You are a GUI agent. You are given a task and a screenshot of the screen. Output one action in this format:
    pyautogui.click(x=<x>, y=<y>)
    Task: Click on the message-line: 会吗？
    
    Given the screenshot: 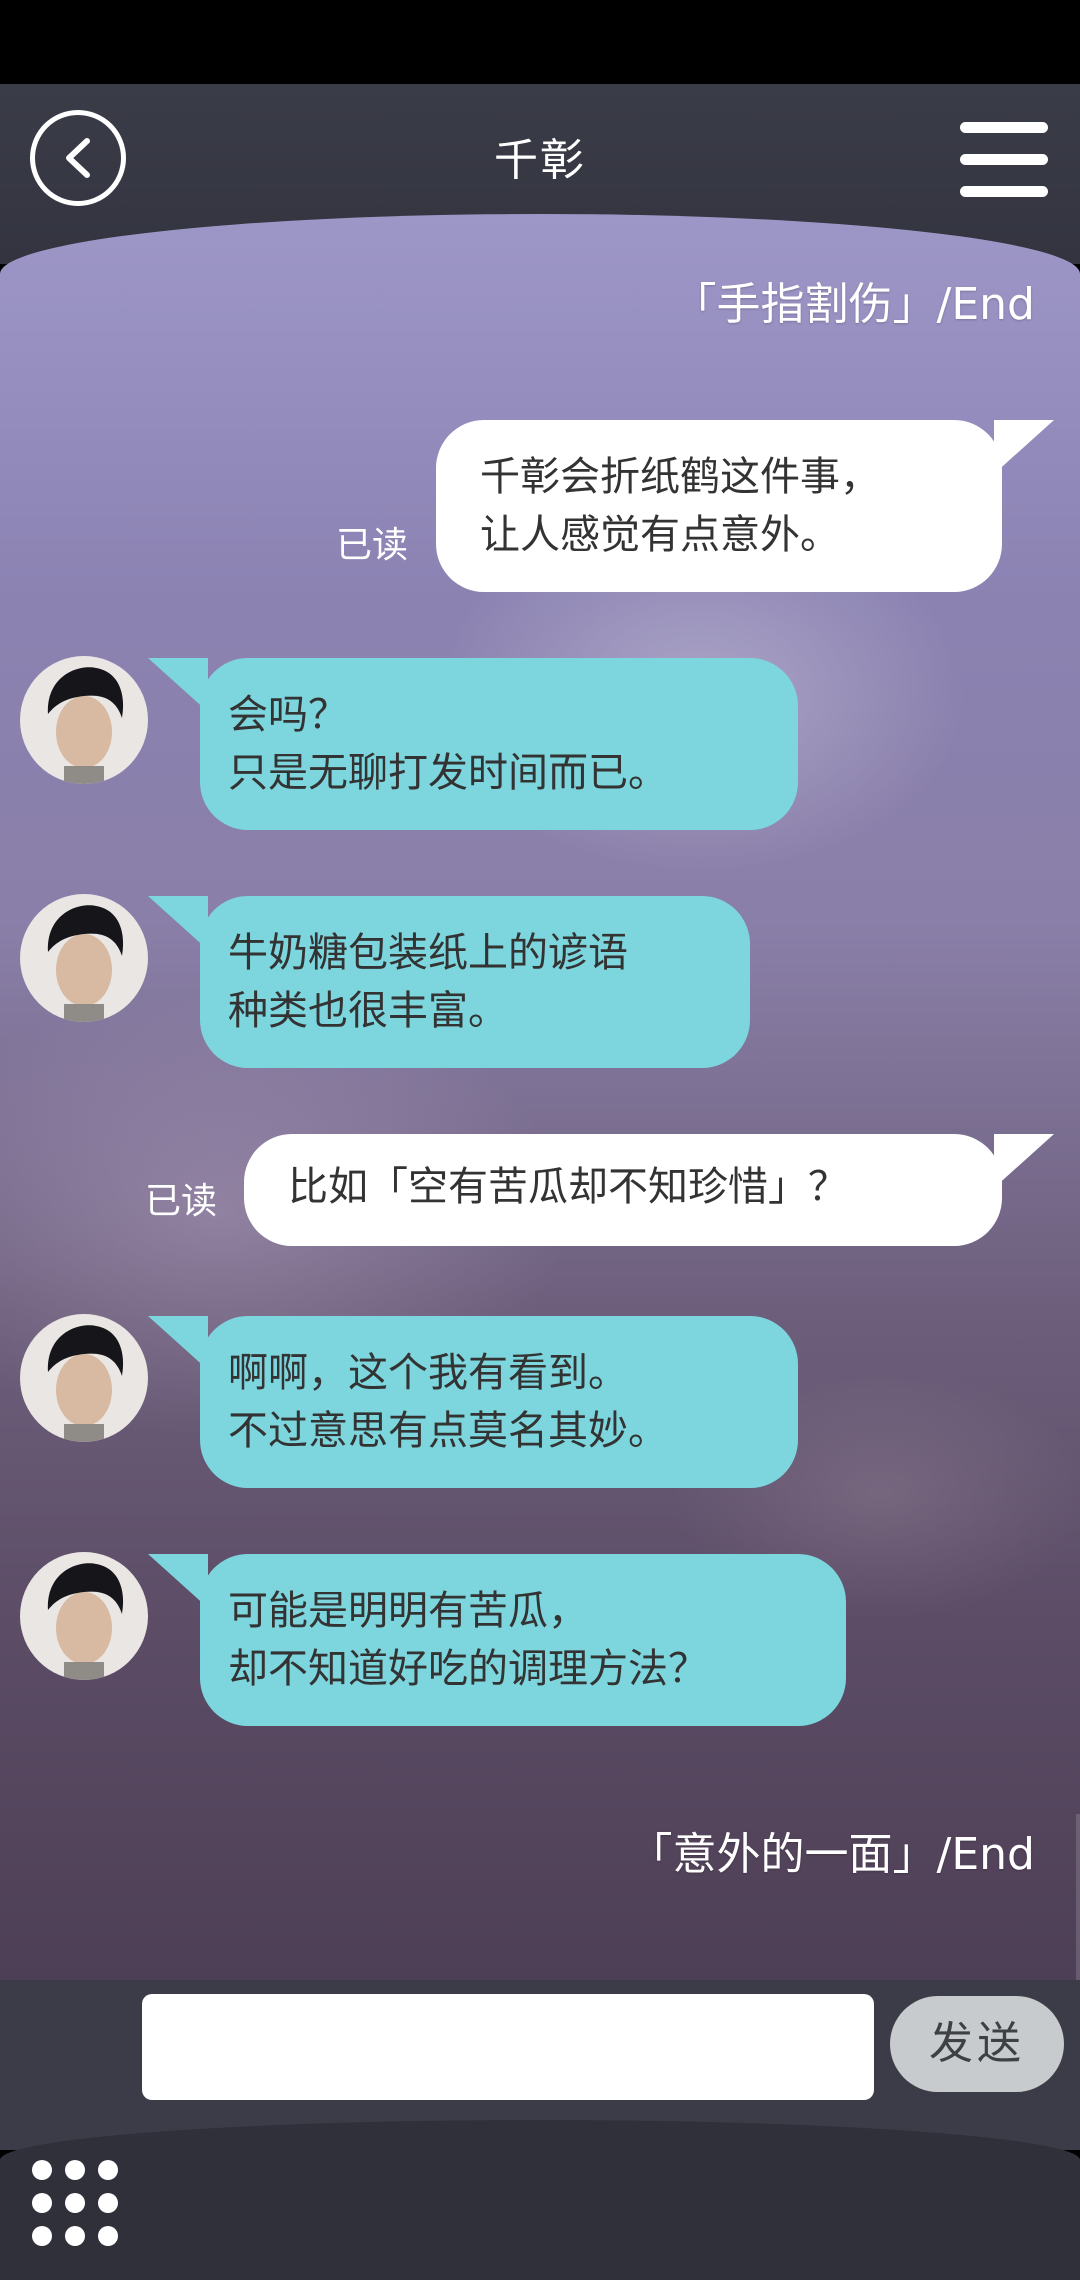 What is the action you would take?
    pyautogui.click(x=288, y=715)
    